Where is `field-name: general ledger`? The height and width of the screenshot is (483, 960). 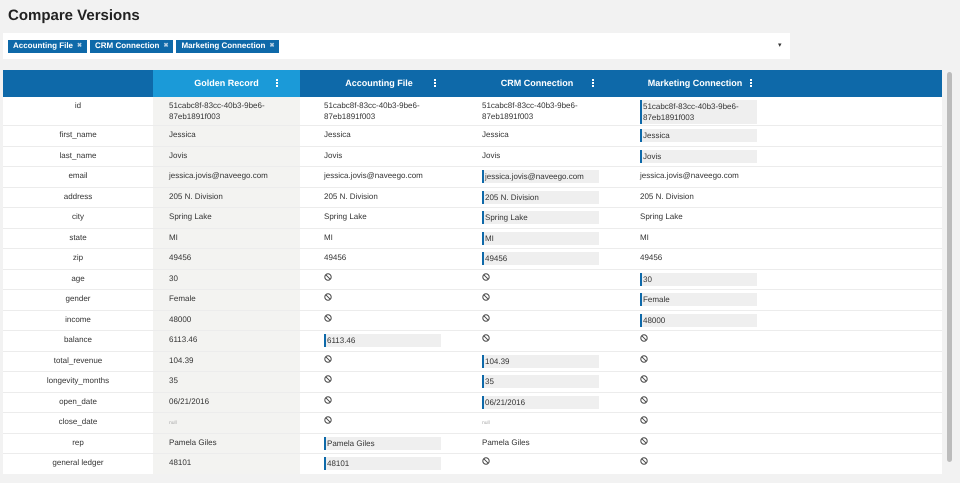 field-name: general ledger is located at coordinates (78, 462).